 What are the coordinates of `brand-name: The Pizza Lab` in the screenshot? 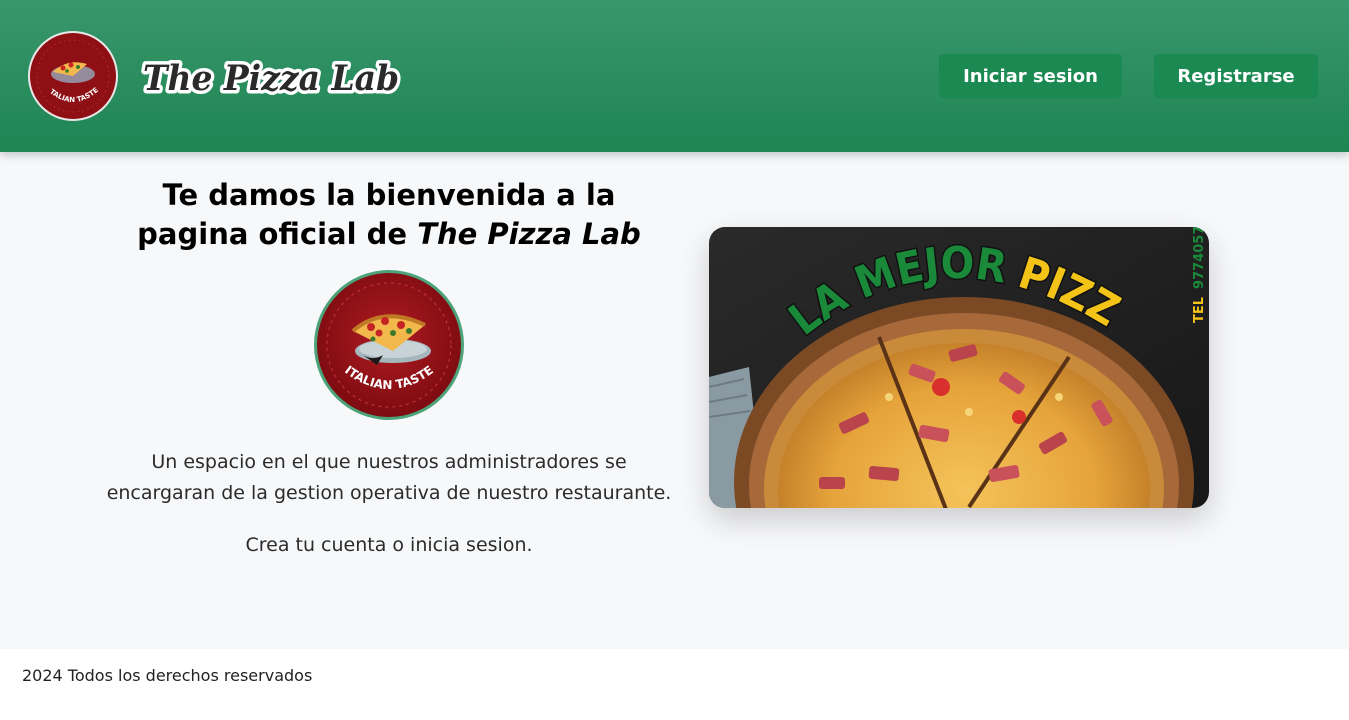 It's located at (271, 78).